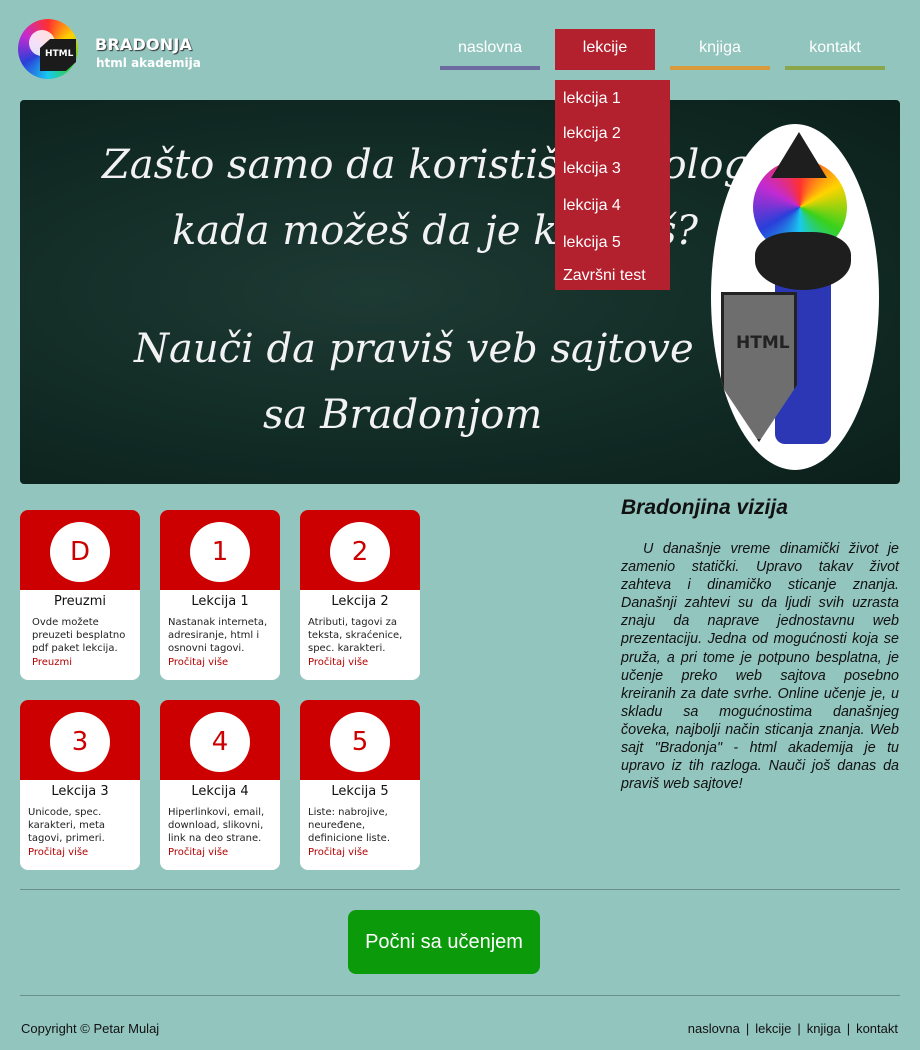  What do you see at coordinates (795, 297) in the screenshot?
I see `mascot-illustration: HTML` at bounding box center [795, 297].